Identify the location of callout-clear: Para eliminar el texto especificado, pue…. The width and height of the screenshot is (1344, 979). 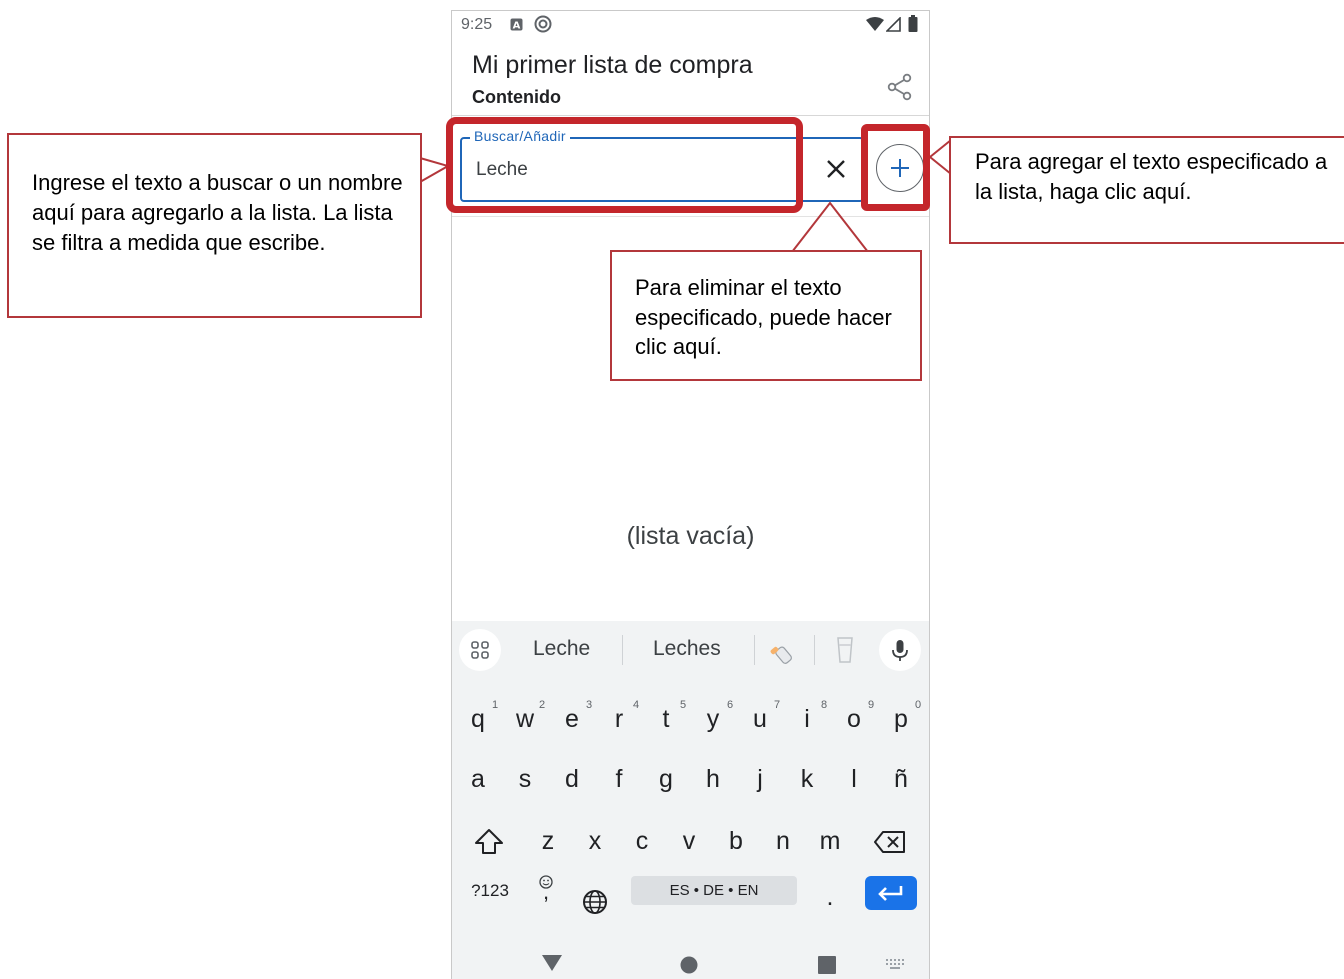
(766, 315).